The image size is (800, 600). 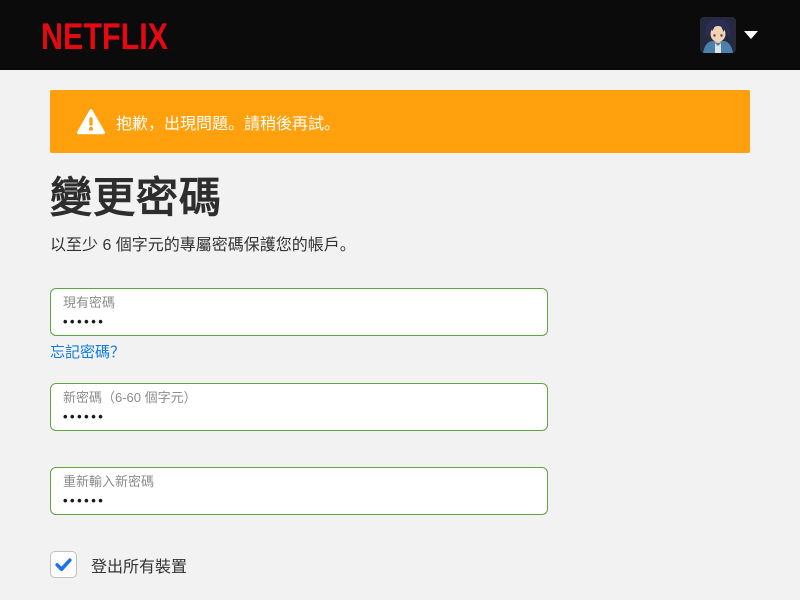 What do you see at coordinates (751, 35) in the screenshot?
I see `caret-down-icon` at bounding box center [751, 35].